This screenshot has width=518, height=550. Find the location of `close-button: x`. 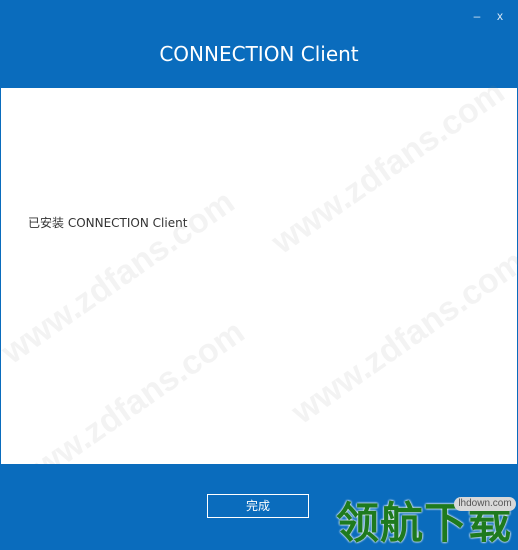

close-button: x is located at coordinates (500, 16).